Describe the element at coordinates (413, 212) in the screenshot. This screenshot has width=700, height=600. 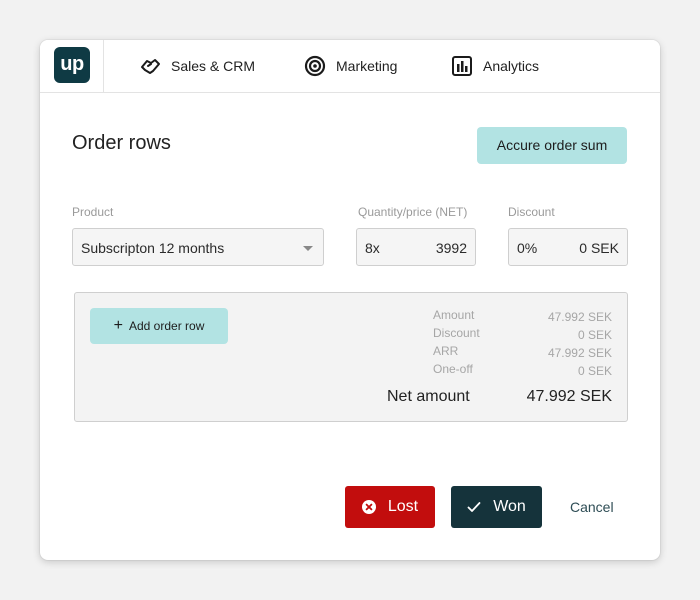
I see `quantity-price-label: Quantity/price (NET)` at that location.